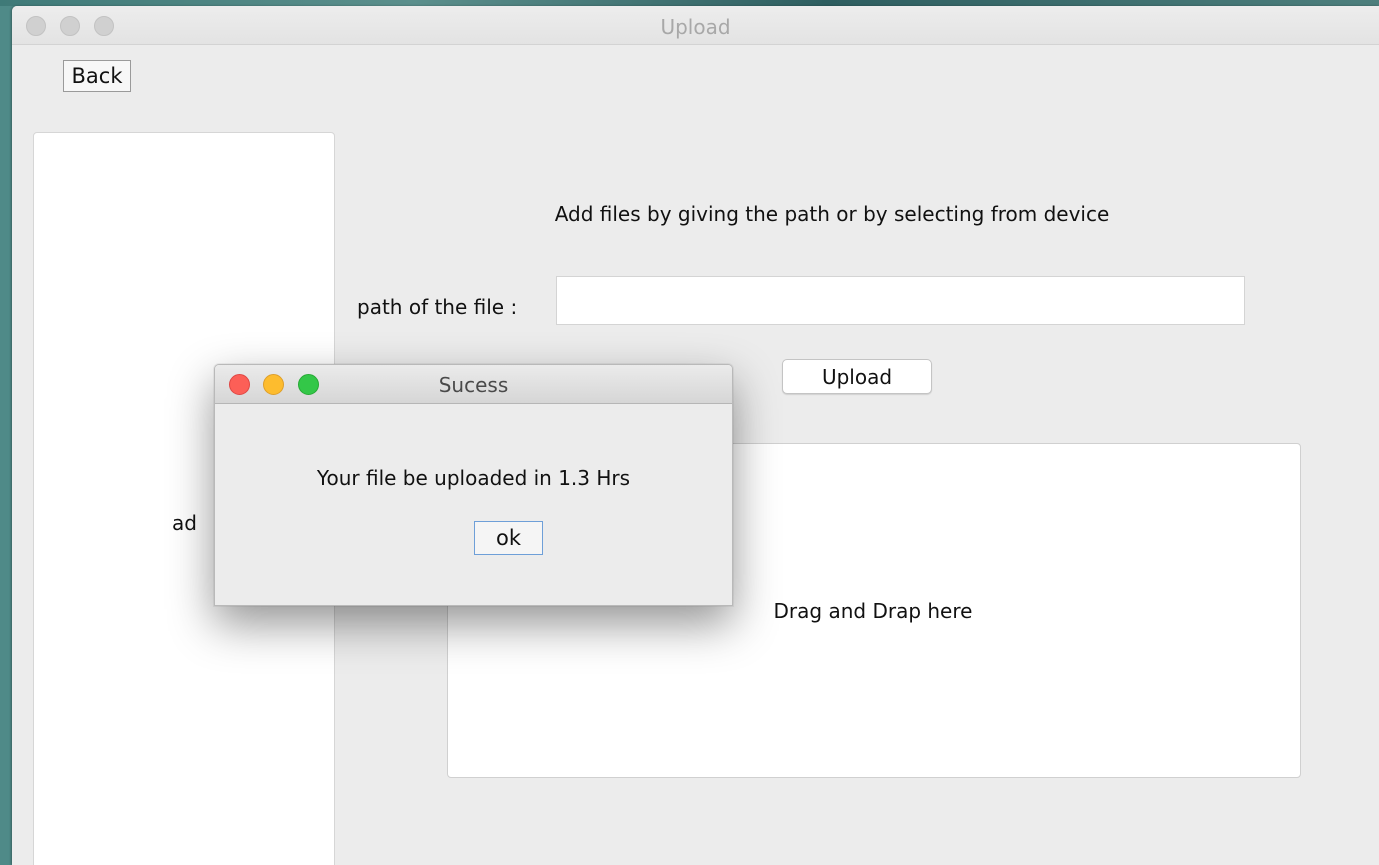 Image resolution: width=1379 pixels, height=865 pixels. What do you see at coordinates (437, 307) in the screenshot?
I see `path-label: path of the file :` at bounding box center [437, 307].